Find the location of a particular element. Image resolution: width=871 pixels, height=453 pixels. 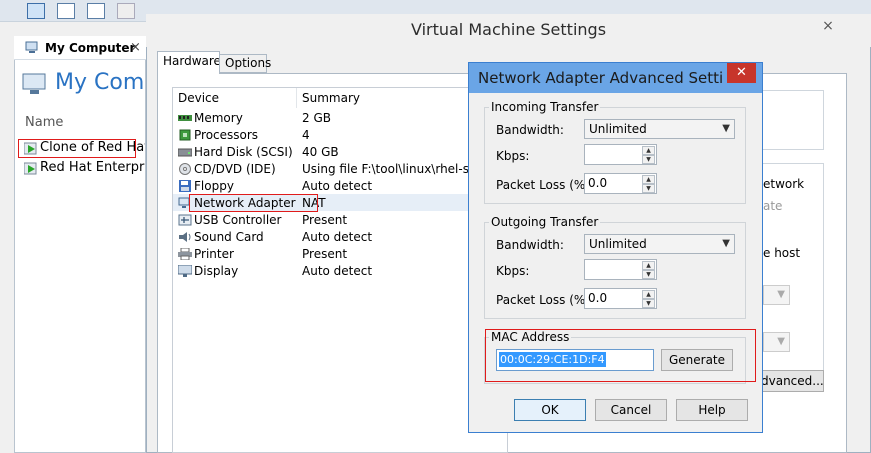

incoming-loss-label: Packet Loss (%): is located at coordinates (545, 185).